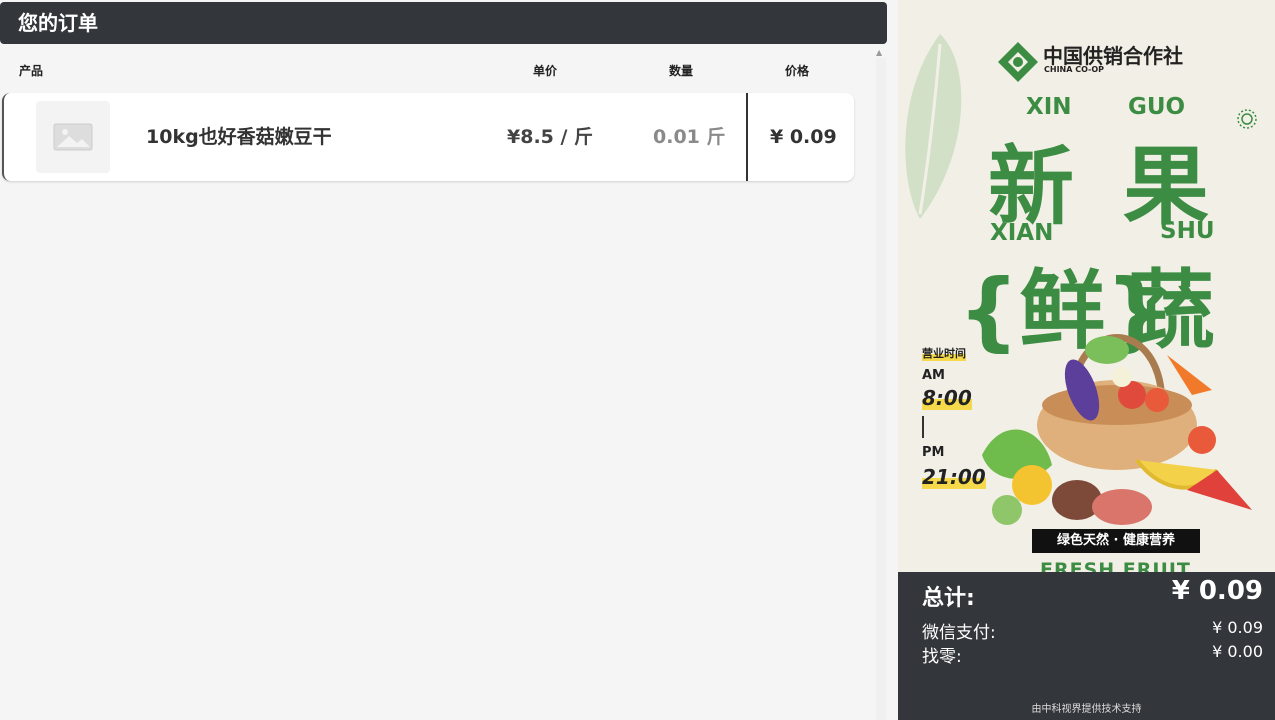 The height and width of the screenshot is (720, 1275). I want to click on scrollbar, so click(881, 389).